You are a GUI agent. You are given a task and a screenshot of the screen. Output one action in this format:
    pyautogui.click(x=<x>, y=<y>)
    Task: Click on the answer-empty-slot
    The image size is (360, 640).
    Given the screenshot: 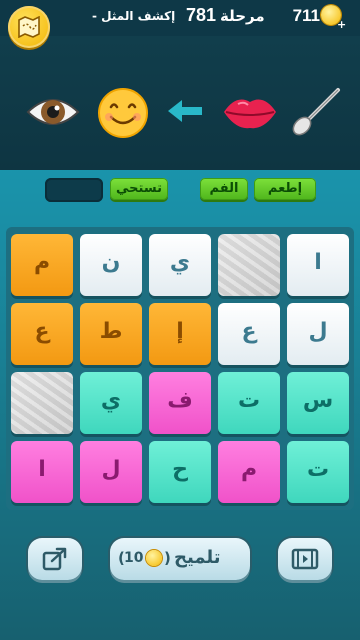 What is the action you would take?
    pyautogui.click(x=74, y=190)
    